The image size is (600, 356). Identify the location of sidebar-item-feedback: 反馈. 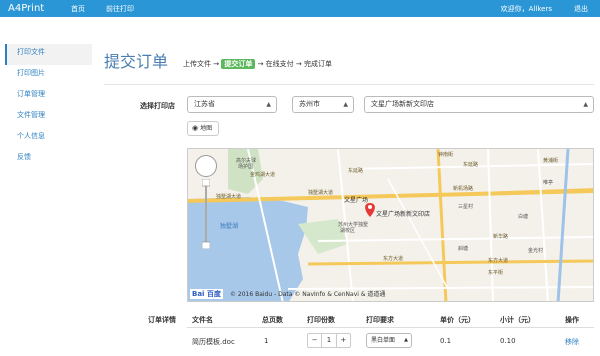
(48, 159).